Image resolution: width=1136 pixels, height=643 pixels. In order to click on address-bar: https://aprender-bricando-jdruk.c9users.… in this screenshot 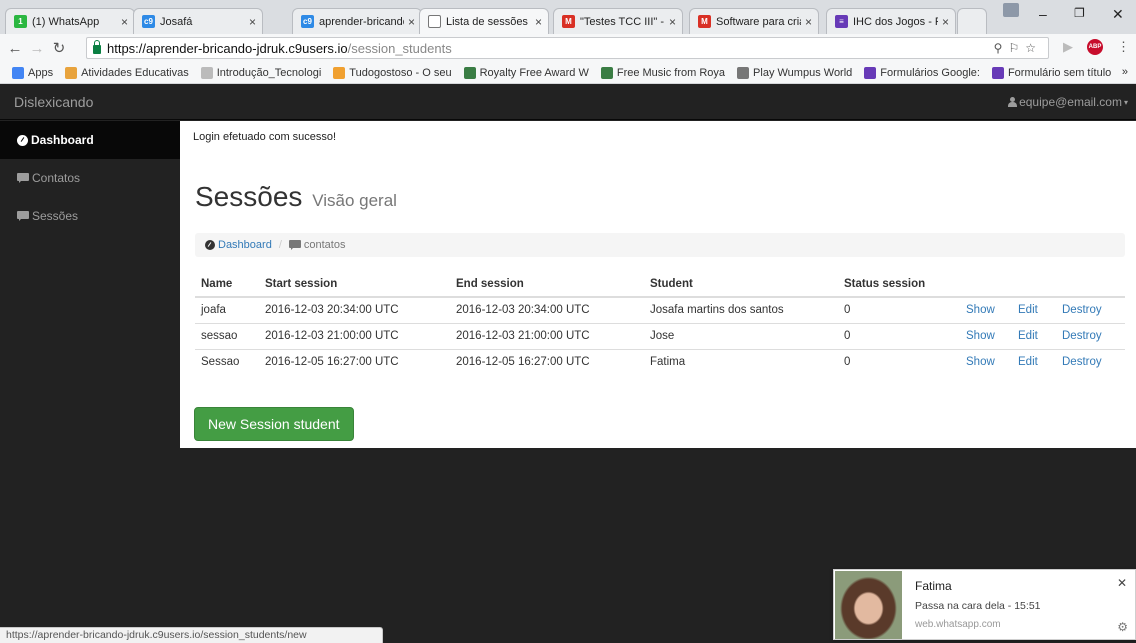, I will do `click(567, 48)`.